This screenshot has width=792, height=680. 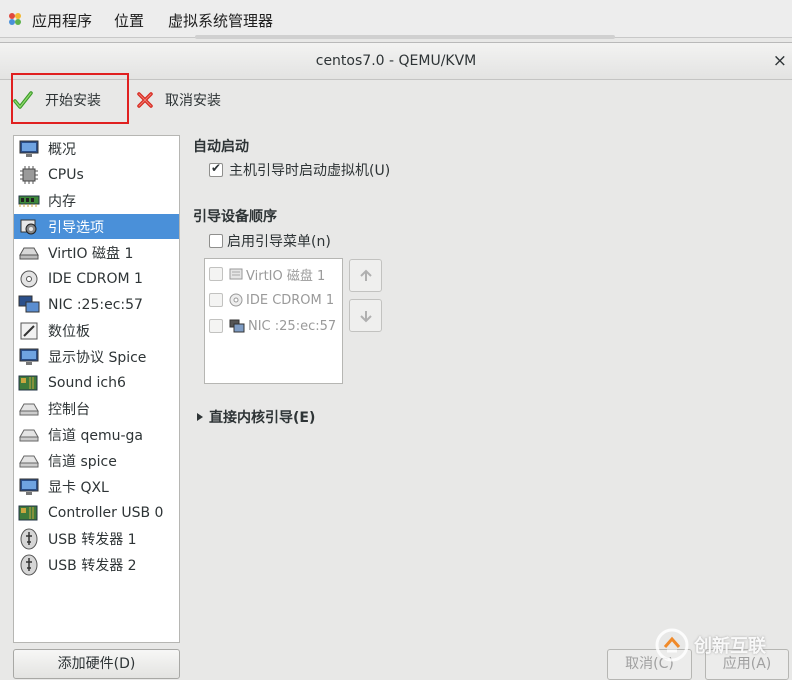 I want to click on boot-device-label: IDE CDROM 1, so click(x=290, y=300).